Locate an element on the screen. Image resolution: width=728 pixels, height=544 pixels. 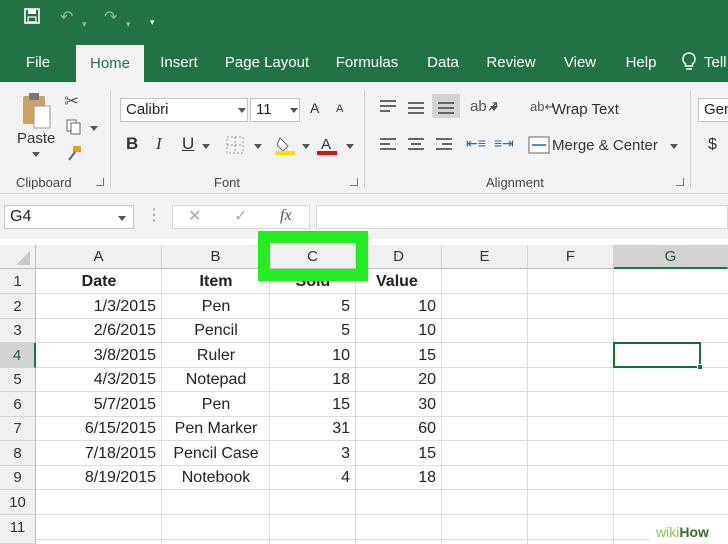
number-format-box: Gen is located at coordinates (713, 110).